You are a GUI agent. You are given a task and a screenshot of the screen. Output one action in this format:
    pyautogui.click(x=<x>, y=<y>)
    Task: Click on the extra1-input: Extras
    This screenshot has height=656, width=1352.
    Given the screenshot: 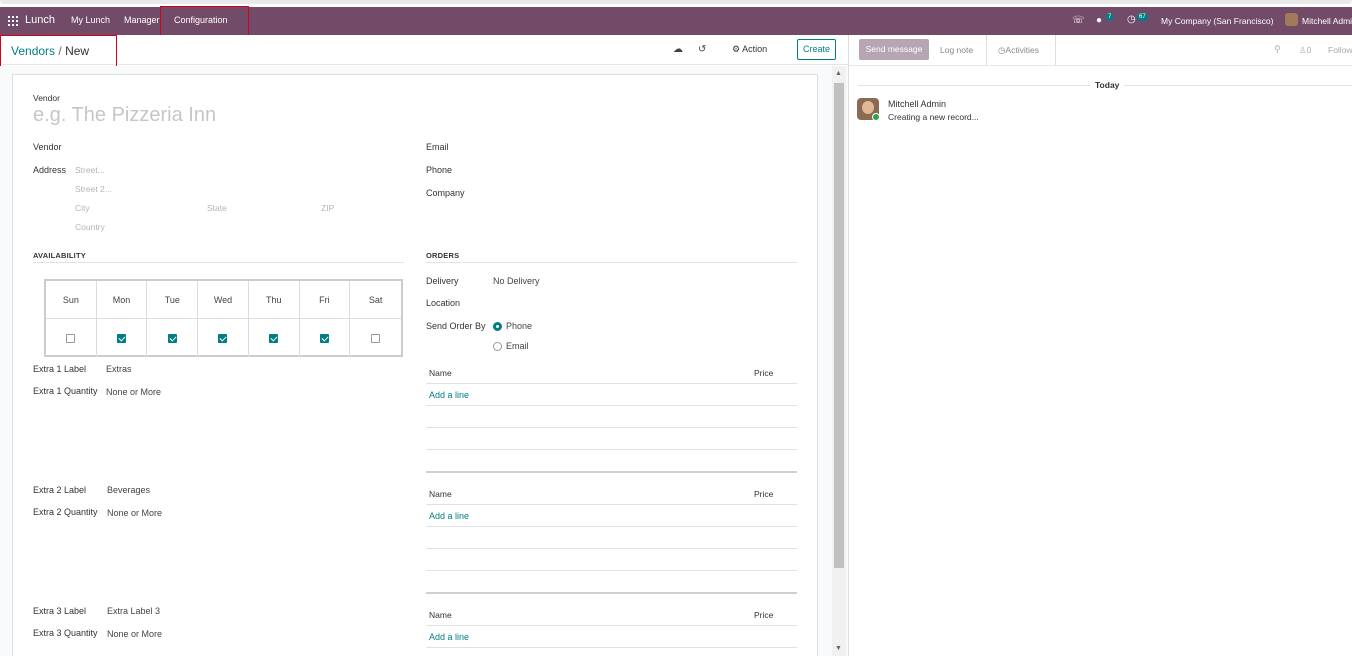 What is the action you would take?
    pyautogui.click(x=119, y=369)
    